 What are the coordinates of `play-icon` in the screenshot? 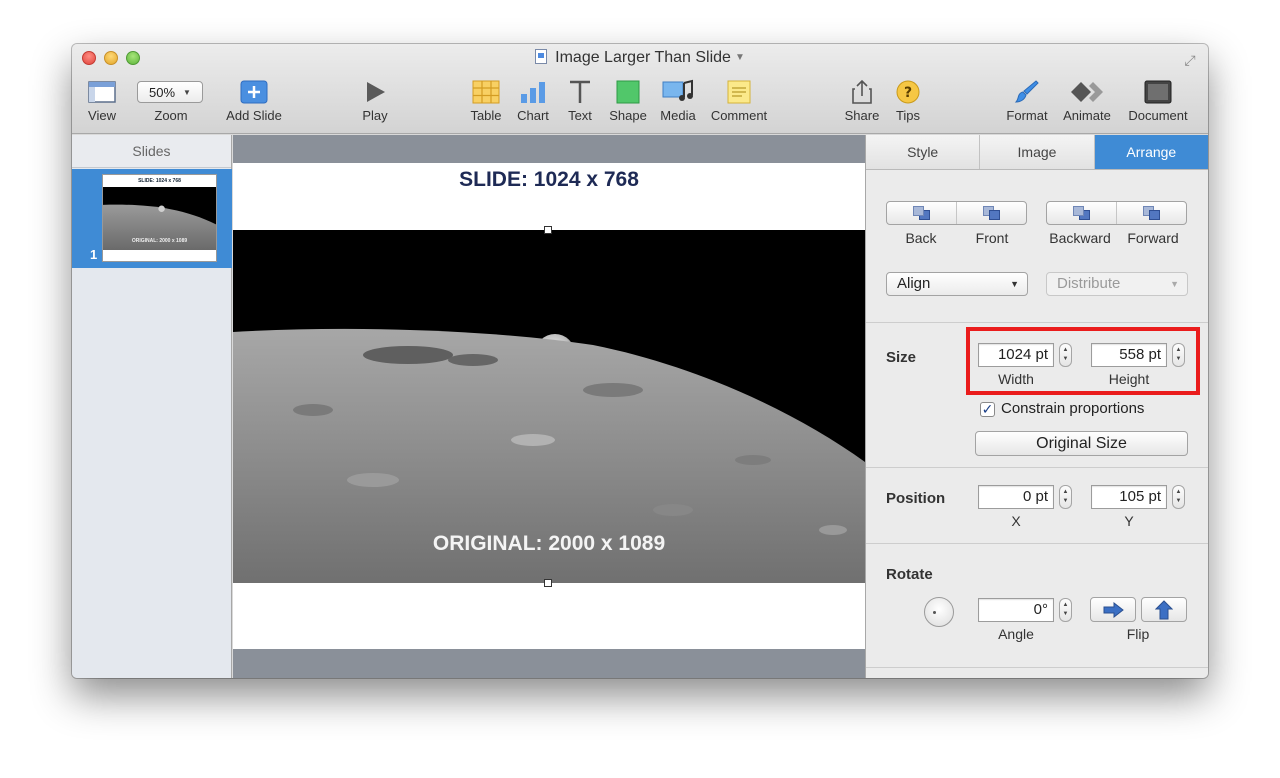 It's located at (375, 92).